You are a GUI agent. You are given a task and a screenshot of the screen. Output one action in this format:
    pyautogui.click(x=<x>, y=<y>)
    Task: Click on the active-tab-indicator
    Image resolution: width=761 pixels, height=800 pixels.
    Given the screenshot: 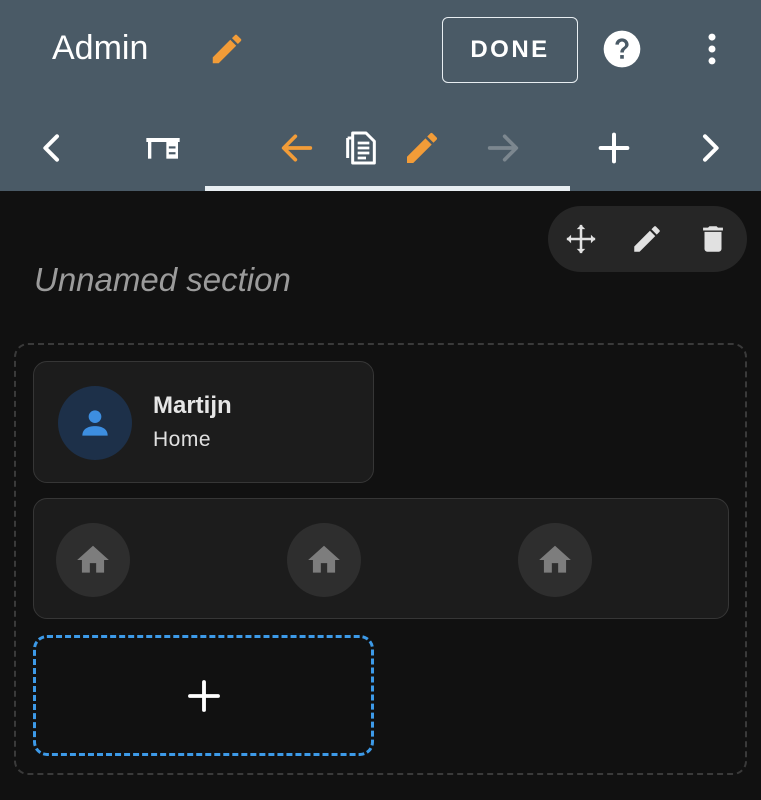 What is the action you would take?
    pyautogui.click(x=387, y=188)
    